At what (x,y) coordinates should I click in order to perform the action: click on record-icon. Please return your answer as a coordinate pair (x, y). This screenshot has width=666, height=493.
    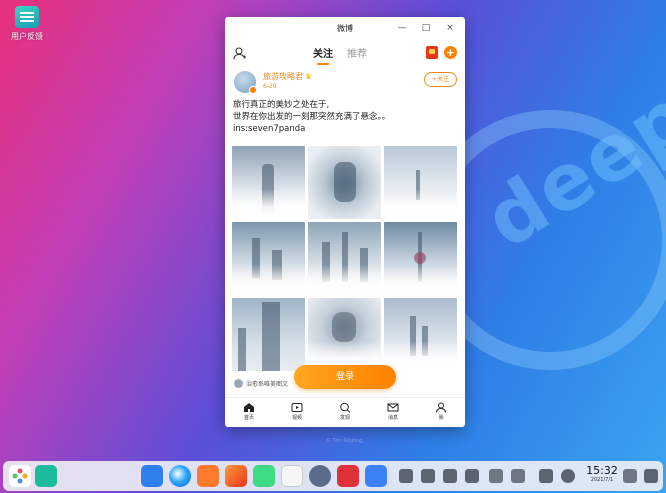
    Looking at the image, I should click on (496, 476).